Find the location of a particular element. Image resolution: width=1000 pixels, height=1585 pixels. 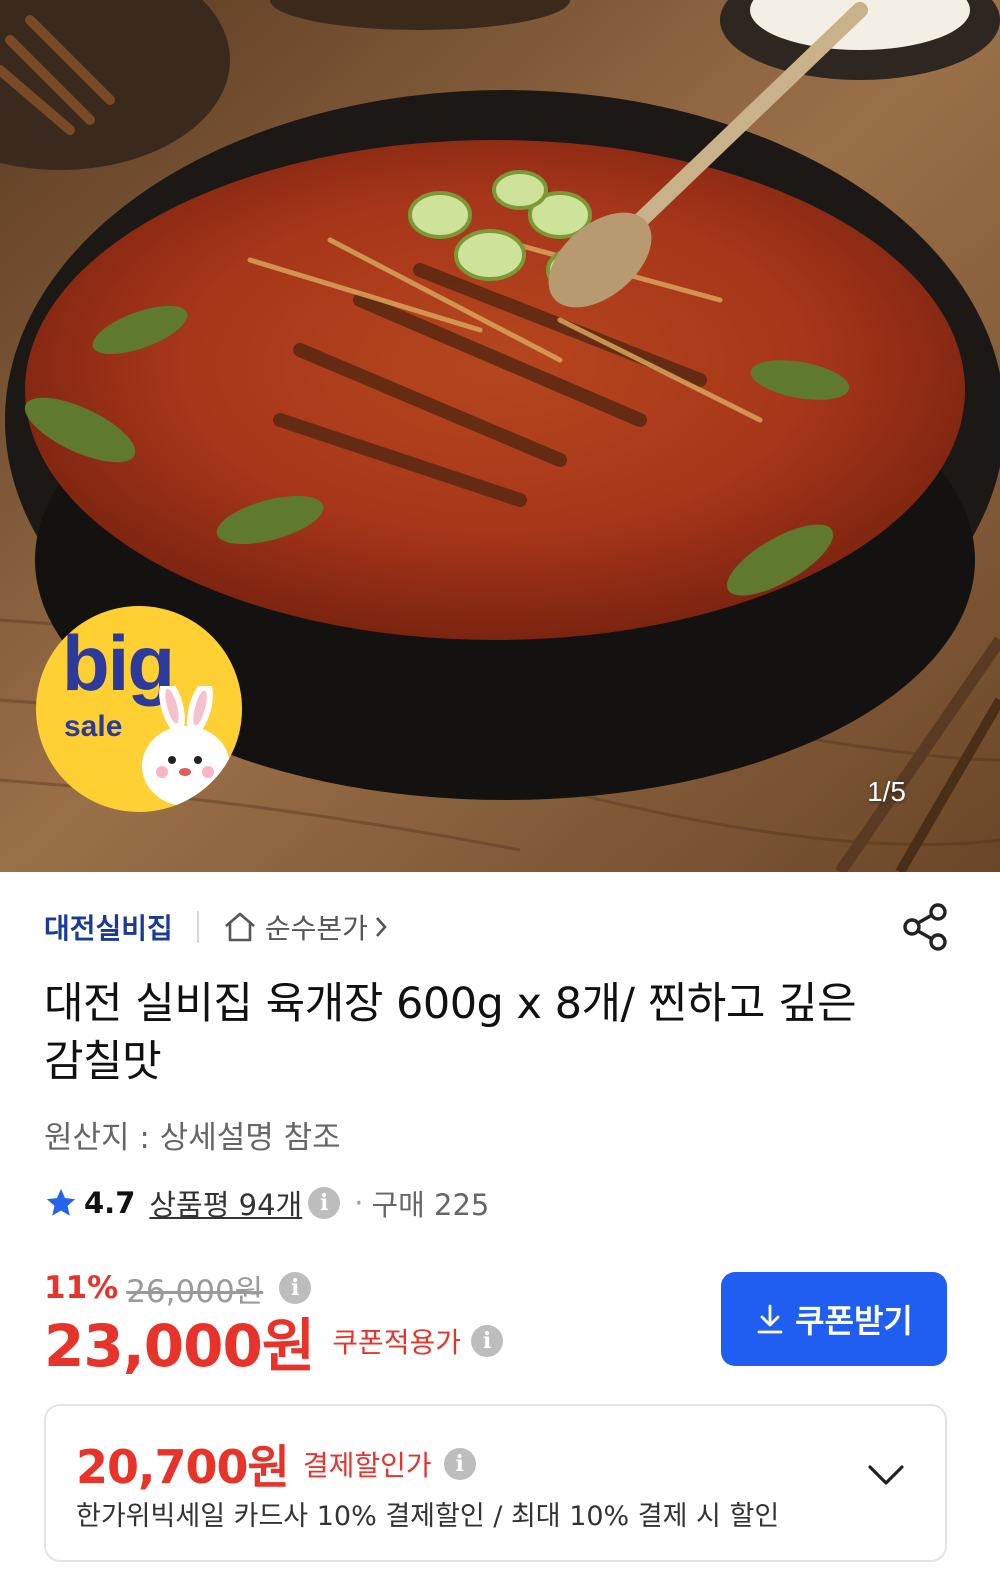

download-icon is located at coordinates (770, 1319).